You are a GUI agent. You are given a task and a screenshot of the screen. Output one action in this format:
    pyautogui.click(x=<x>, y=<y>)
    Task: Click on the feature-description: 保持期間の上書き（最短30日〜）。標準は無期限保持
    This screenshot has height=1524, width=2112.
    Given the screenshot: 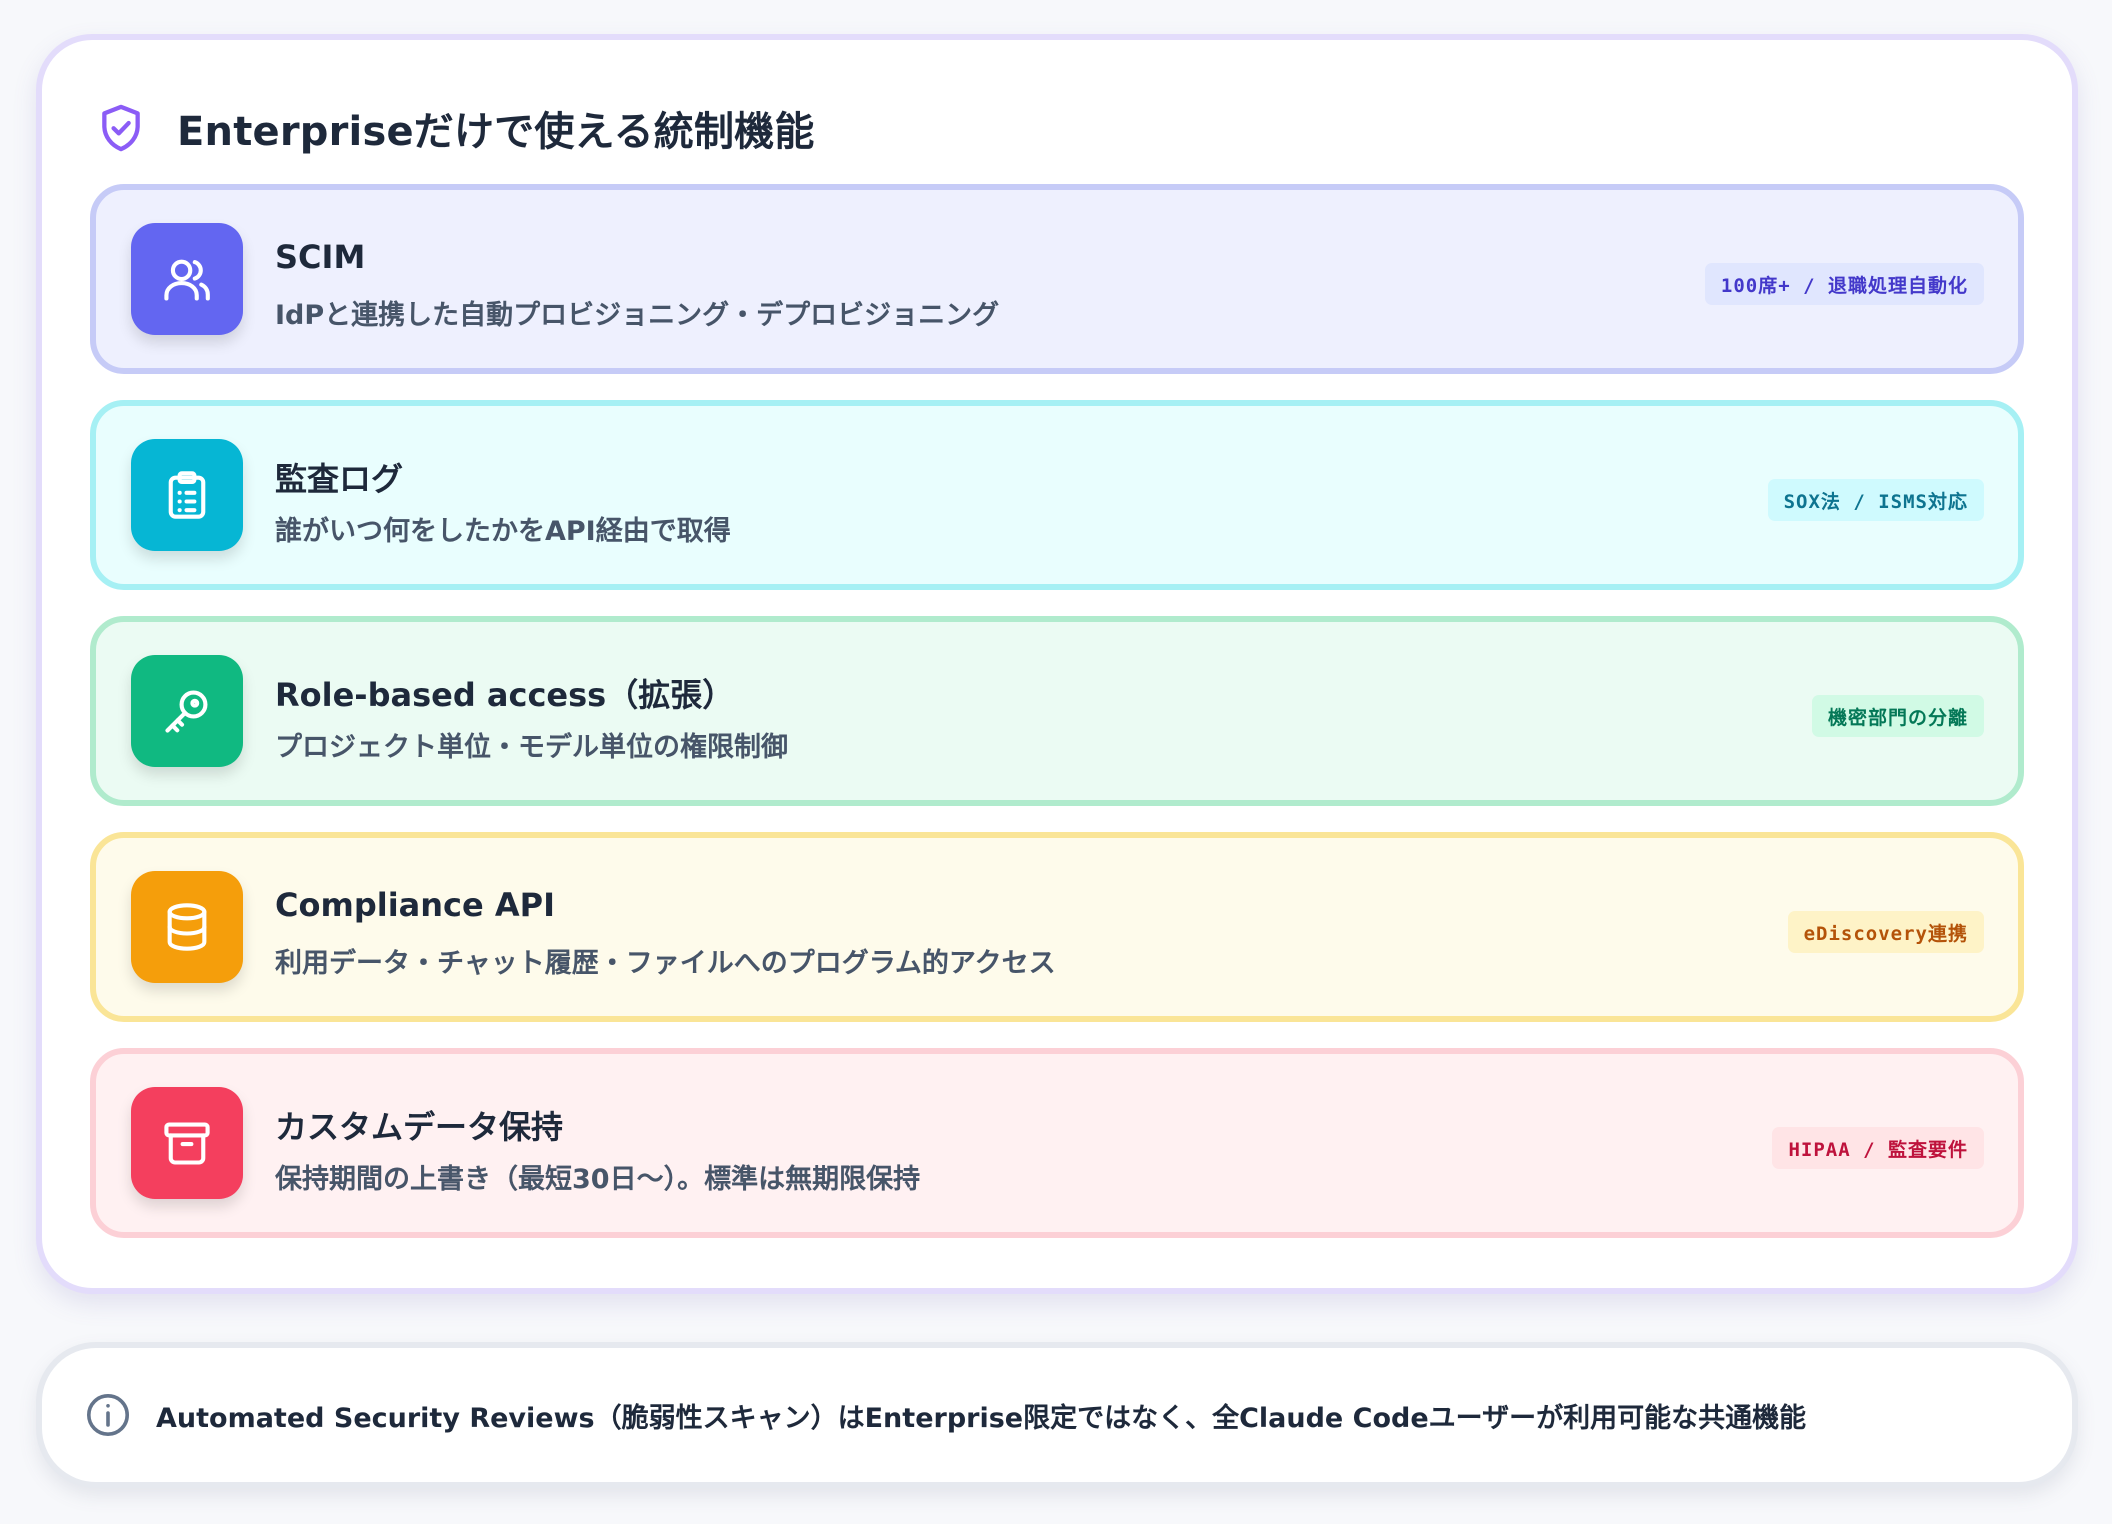 What is the action you would take?
    pyautogui.click(x=598, y=1179)
    